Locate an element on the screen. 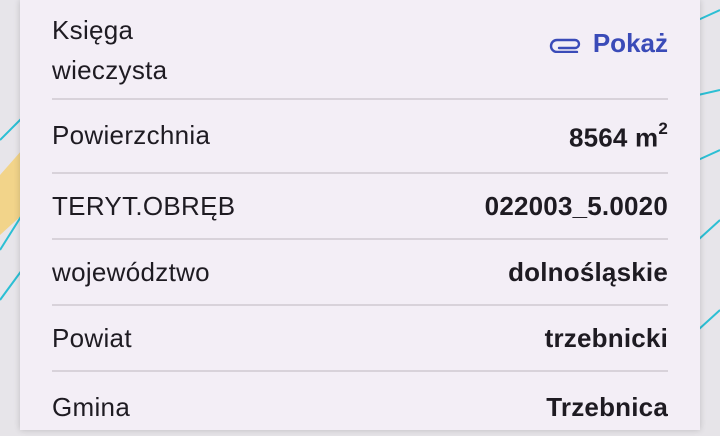 The width and height of the screenshot is (720, 436). area-unit-superscript: 2 is located at coordinates (663, 128).